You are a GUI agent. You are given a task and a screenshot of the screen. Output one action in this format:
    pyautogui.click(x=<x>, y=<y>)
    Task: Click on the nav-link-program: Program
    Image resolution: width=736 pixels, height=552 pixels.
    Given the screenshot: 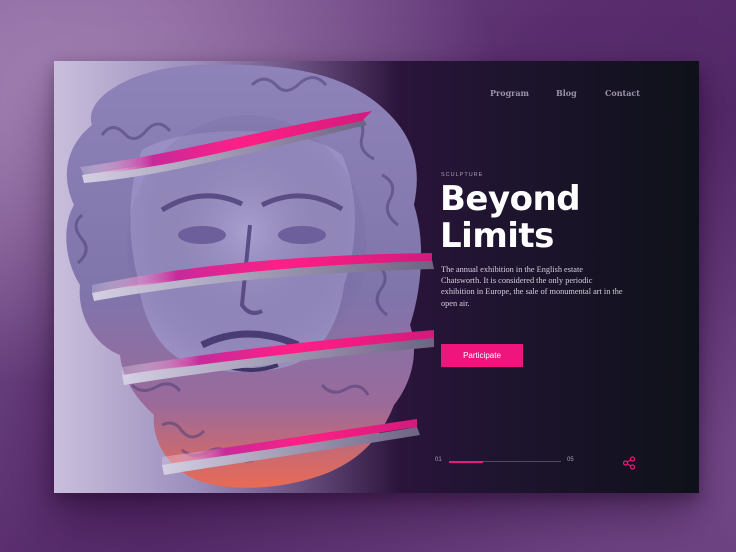 What is the action you would take?
    pyautogui.click(x=509, y=93)
    